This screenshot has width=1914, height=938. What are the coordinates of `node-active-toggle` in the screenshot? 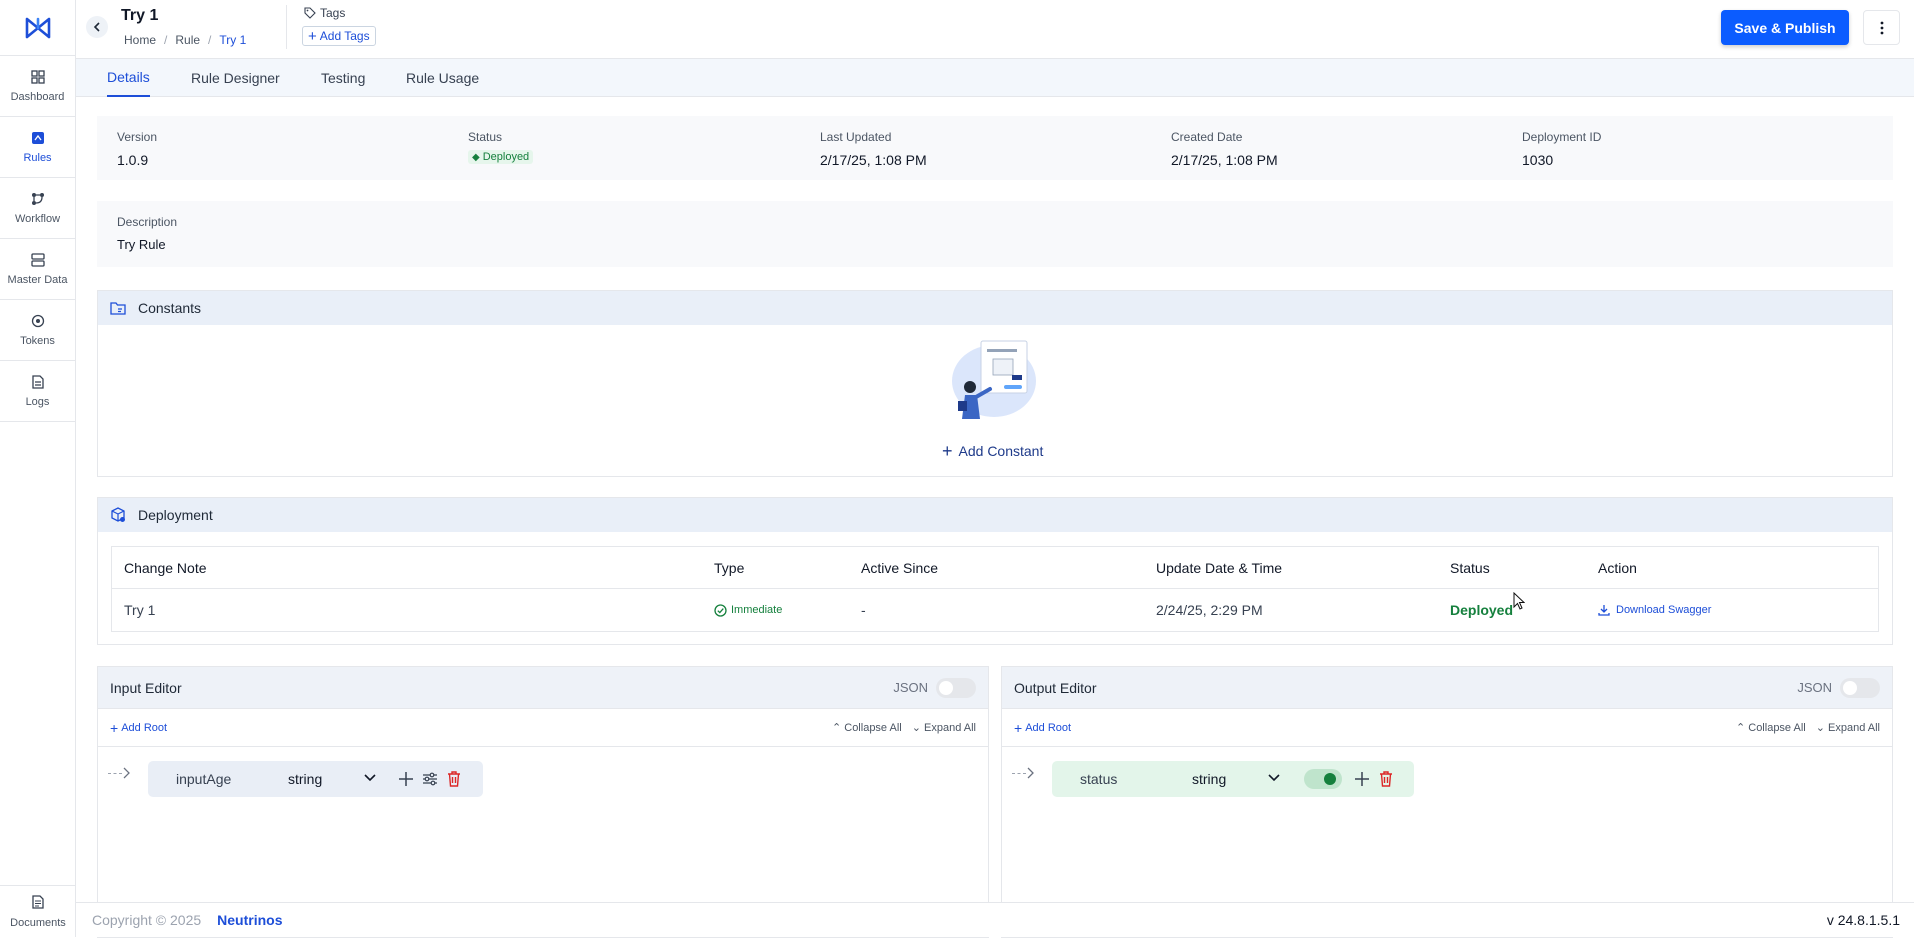 It's located at (1323, 779).